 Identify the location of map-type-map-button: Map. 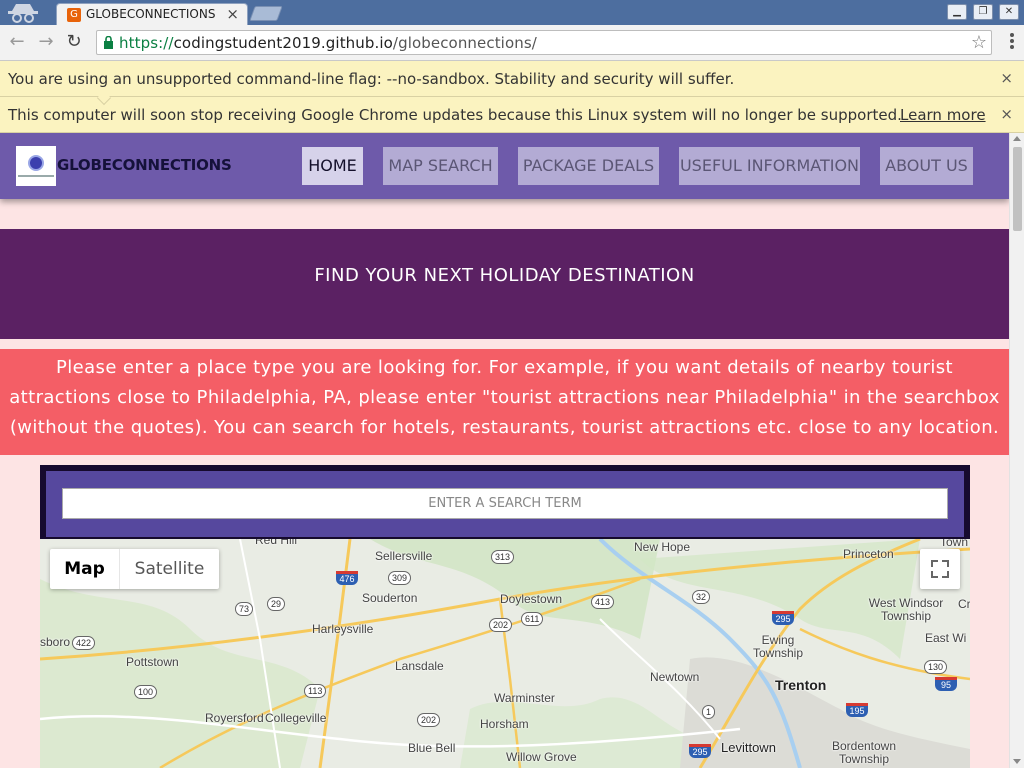
(85, 569).